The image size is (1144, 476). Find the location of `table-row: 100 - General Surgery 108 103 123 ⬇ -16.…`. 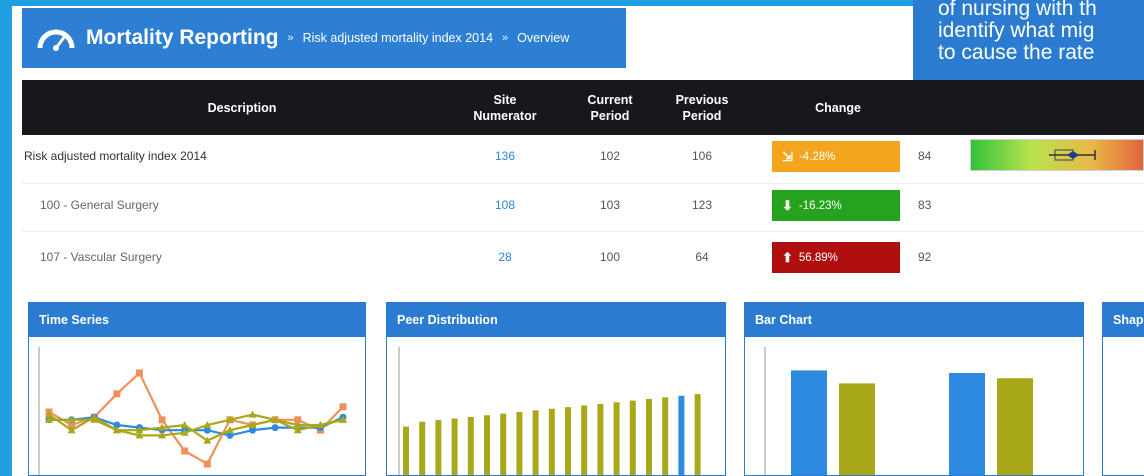

table-row: 100 - General Surgery 108 103 123 ⬇ -16.… is located at coordinates (583, 205).